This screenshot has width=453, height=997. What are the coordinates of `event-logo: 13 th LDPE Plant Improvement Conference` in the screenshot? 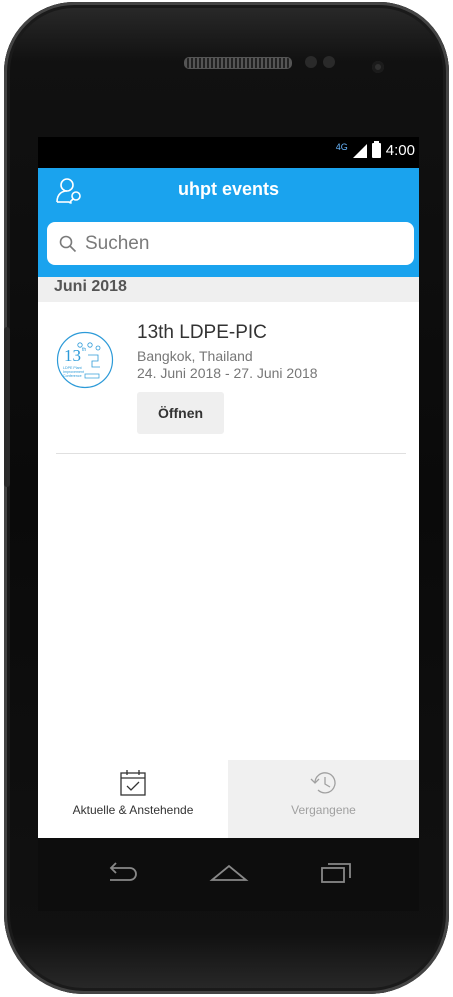 It's located at (85, 360).